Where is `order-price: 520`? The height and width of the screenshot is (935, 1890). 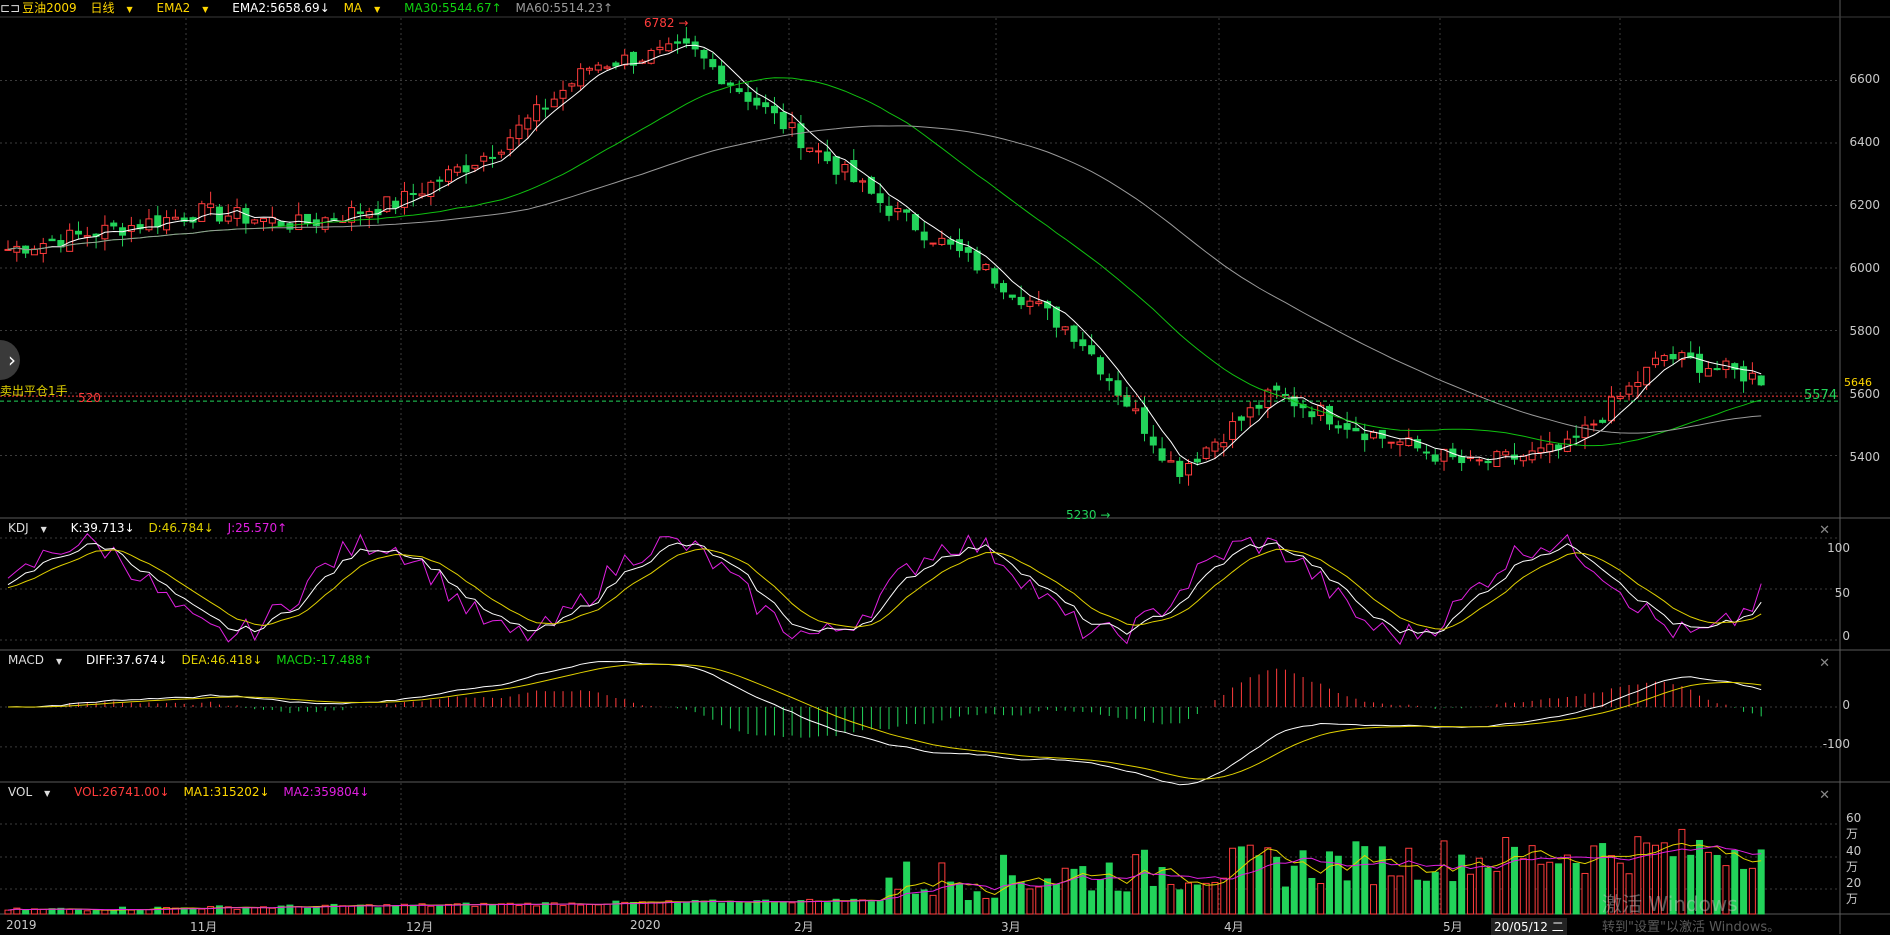 order-price: 520 is located at coordinates (89, 398).